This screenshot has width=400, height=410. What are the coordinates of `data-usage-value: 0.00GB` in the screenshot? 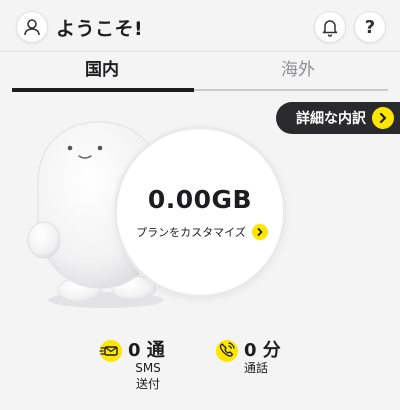 It's located at (200, 199).